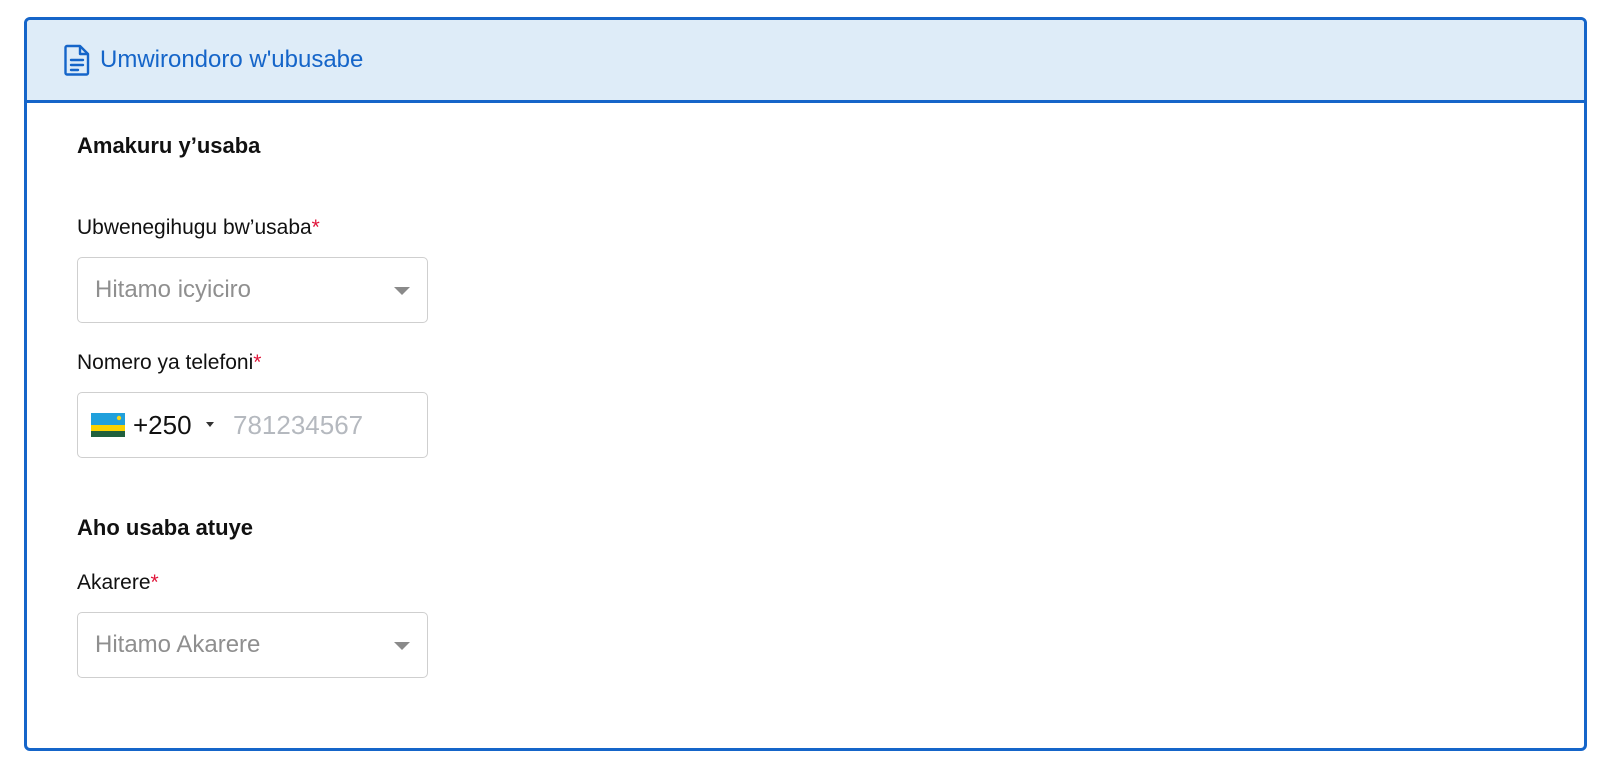 Image resolution: width=1600 pixels, height=780 pixels. Describe the element at coordinates (169, 145) in the screenshot. I see `applicant-info-heading: Amakuru y’usaba` at that location.